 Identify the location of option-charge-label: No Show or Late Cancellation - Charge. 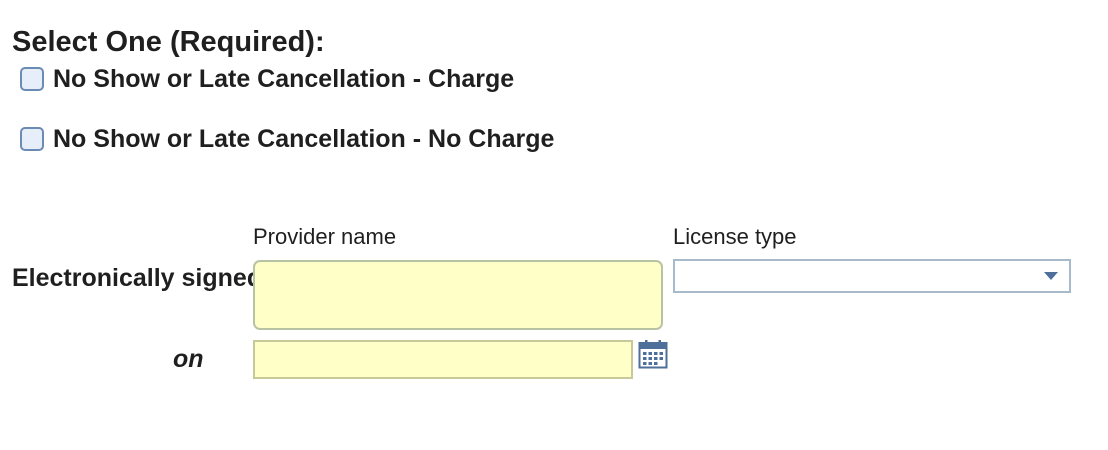
(284, 79).